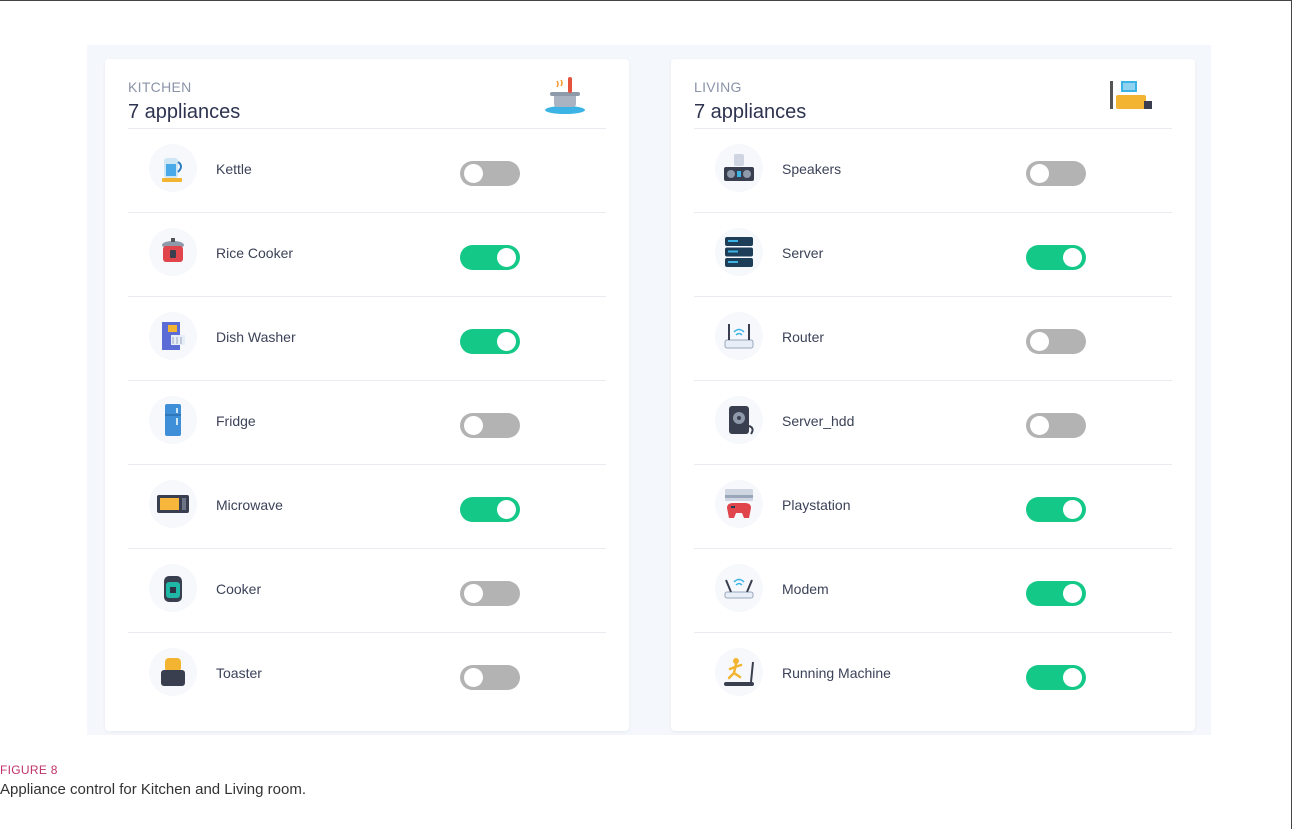  Describe the element at coordinates (239, 673) in the screenshot. I see `appliance-label: Toaster` at that location.